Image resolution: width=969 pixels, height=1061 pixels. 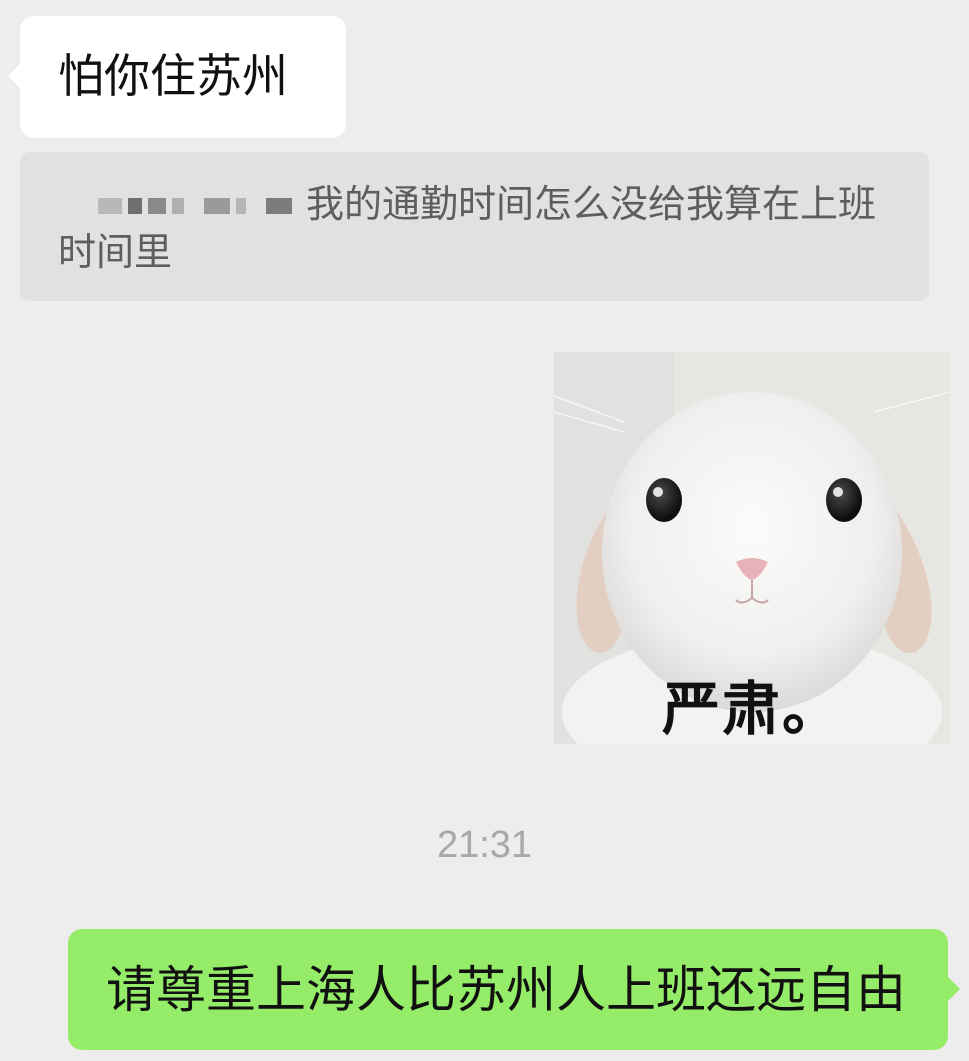 What do you see at coordinates (467, 228) in the screenshot?
I see `quoted-text: 我的通勤时间怎么没给我算在上班时间里` at bounding box center [467, 228].